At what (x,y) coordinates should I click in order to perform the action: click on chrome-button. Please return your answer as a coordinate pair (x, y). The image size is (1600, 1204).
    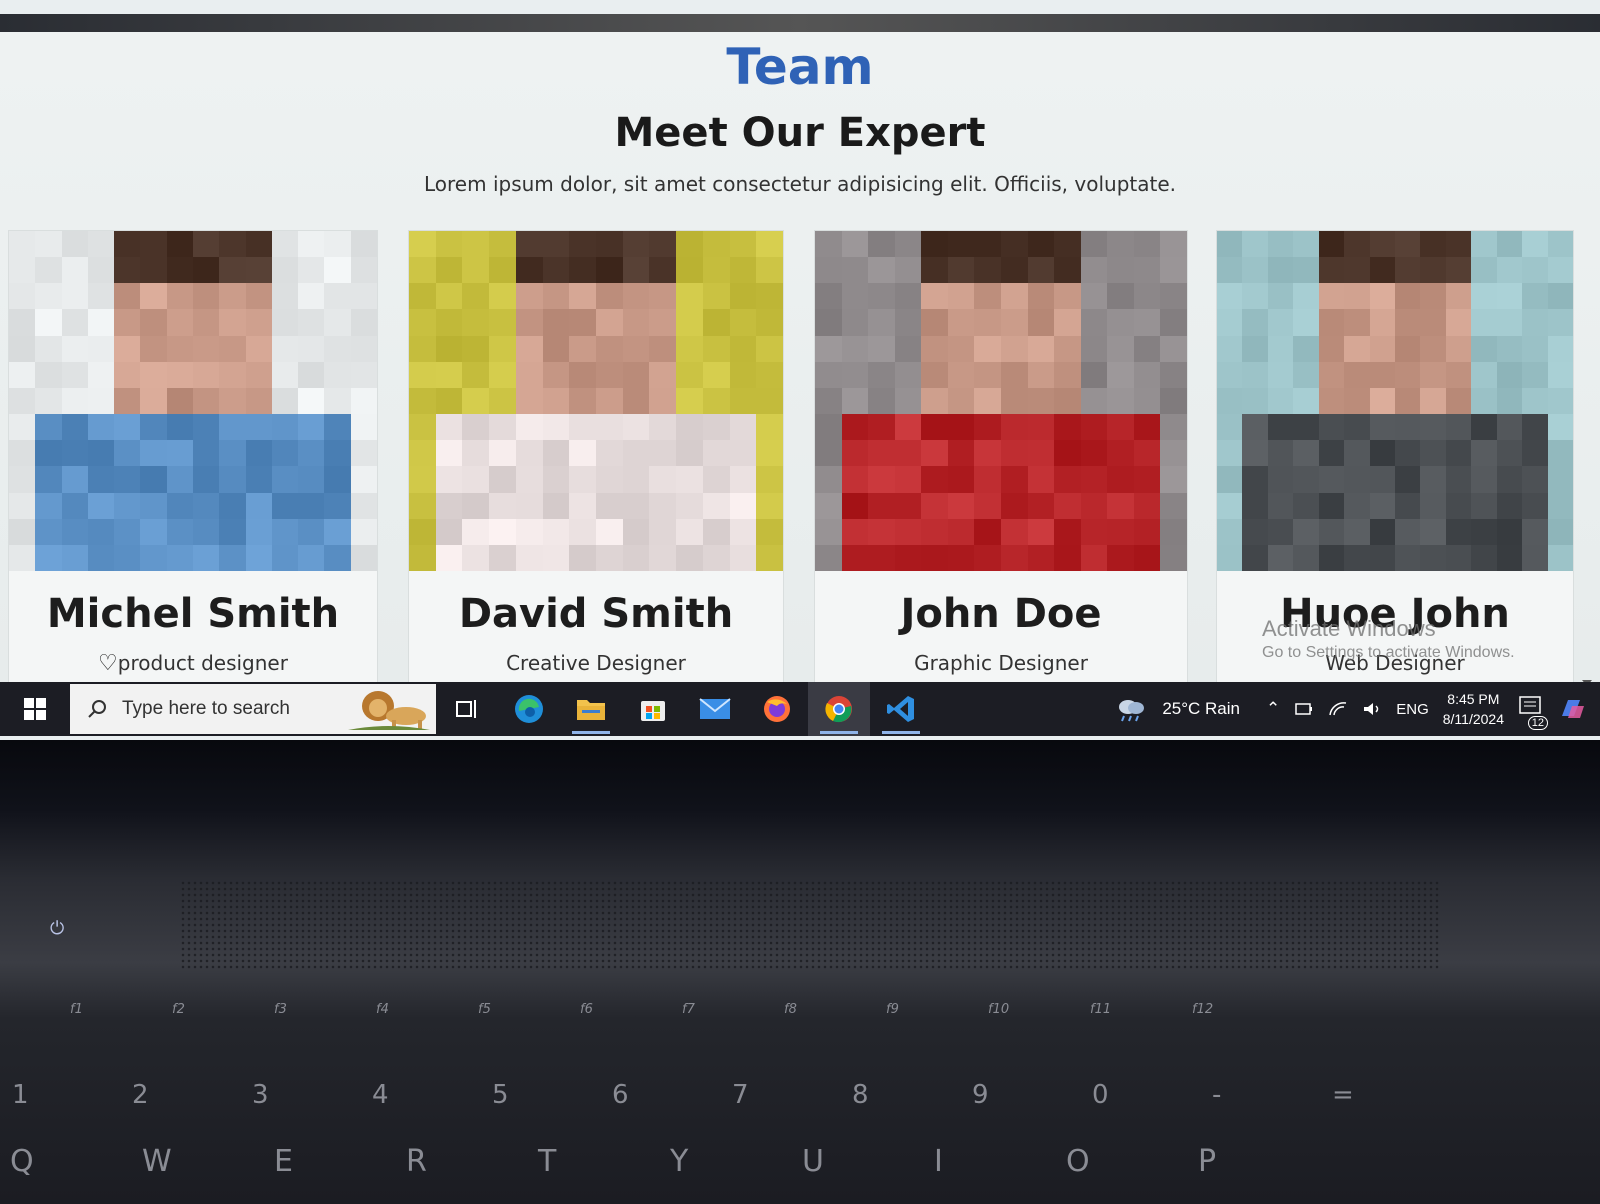
    Looking at the image, I should click on (839, 709).